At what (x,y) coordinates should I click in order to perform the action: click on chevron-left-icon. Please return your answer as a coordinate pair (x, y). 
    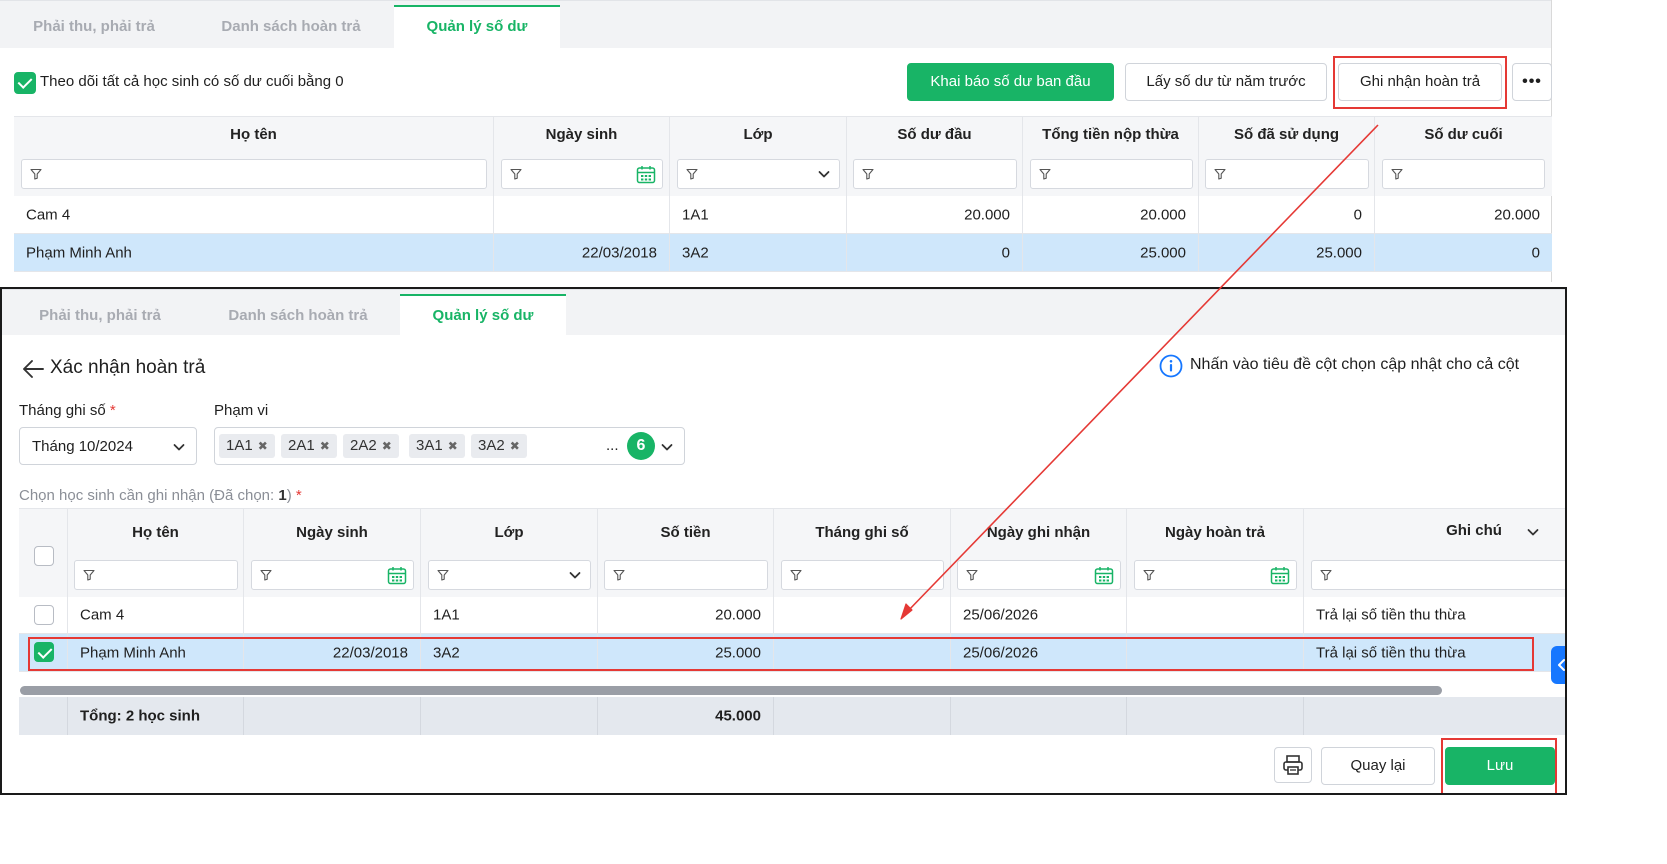
    Looking at the image, I should click on (1561, 665).